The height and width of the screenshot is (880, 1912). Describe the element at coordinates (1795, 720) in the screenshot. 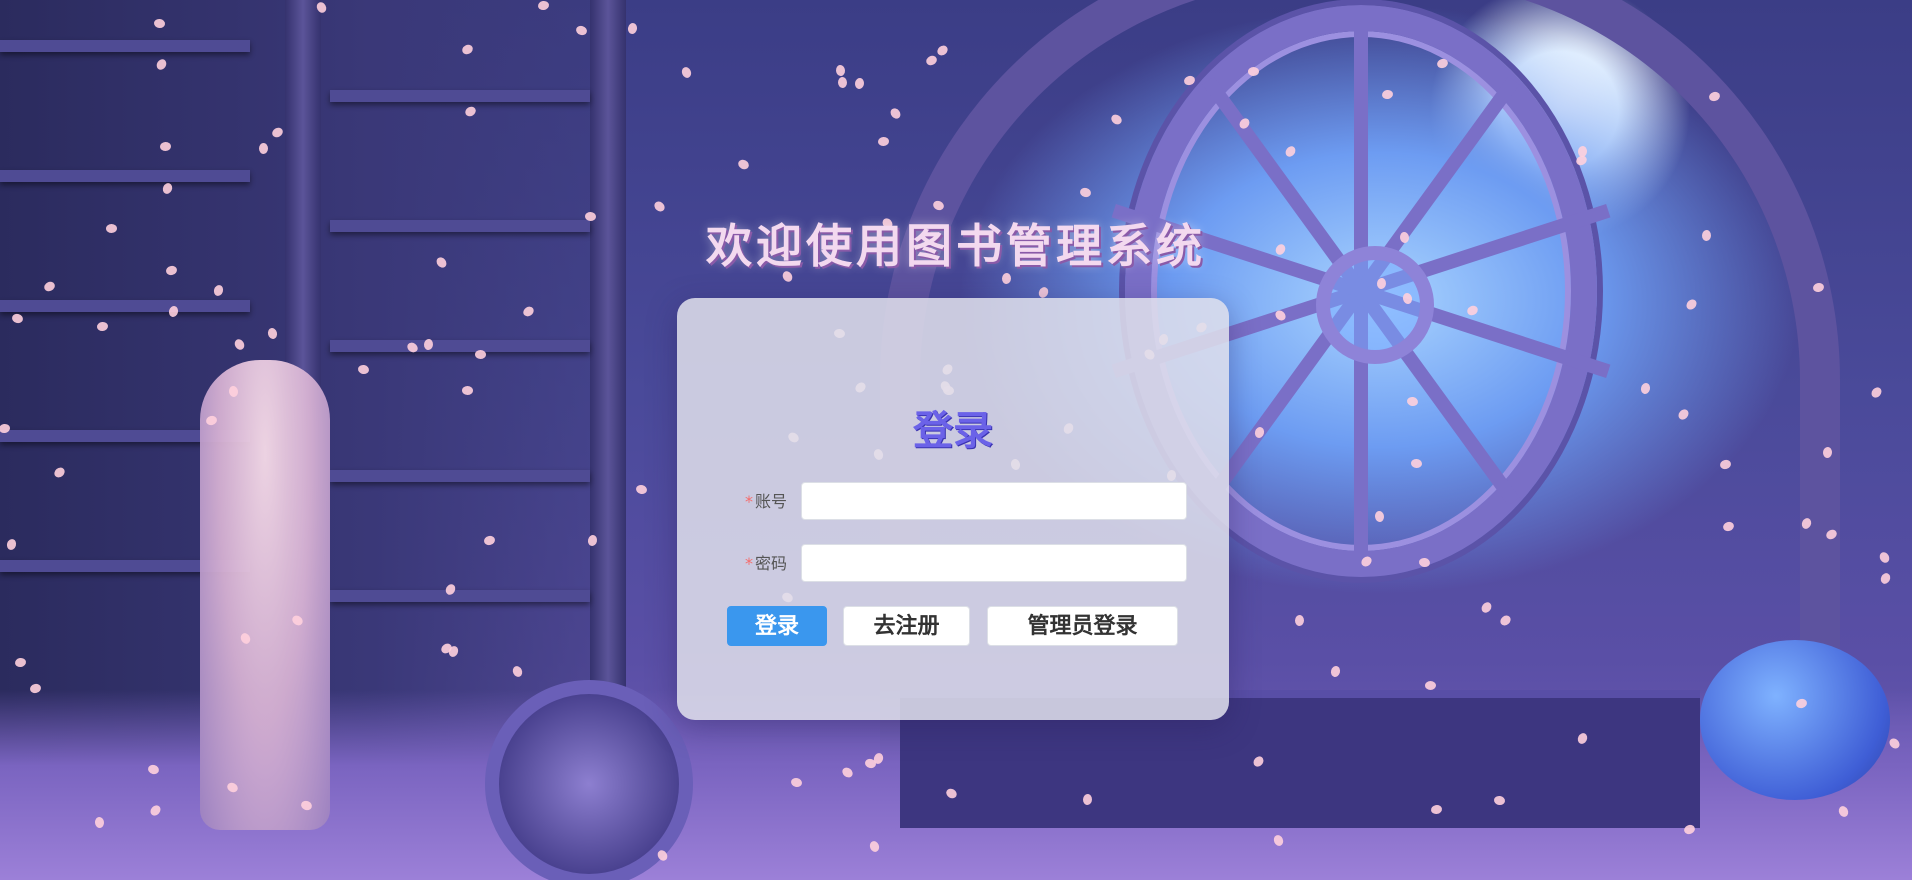

I see `blue-orb` at that location.